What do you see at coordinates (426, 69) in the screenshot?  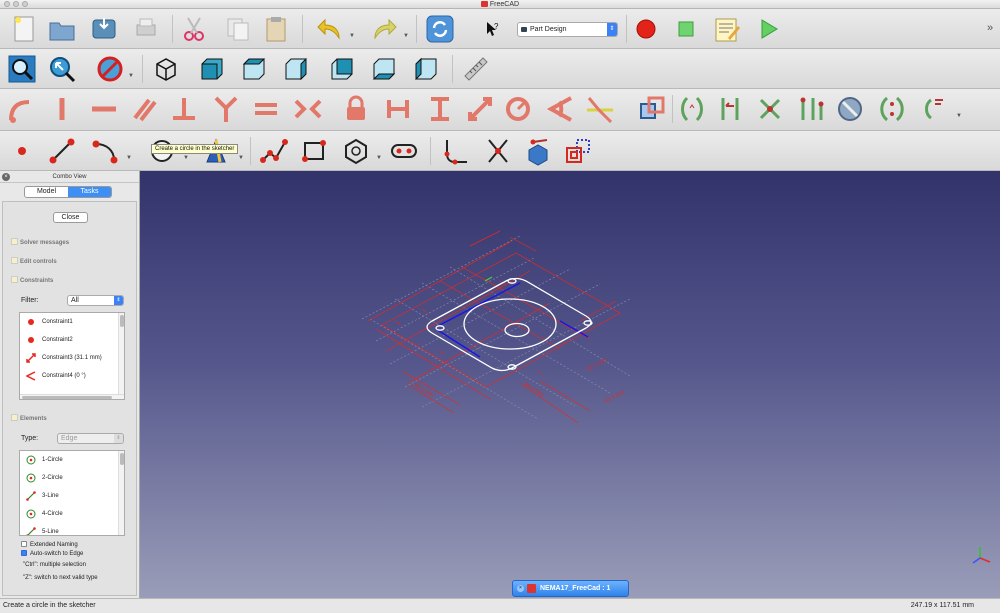 I see `view-left-button` at bounding box center [426, 69].